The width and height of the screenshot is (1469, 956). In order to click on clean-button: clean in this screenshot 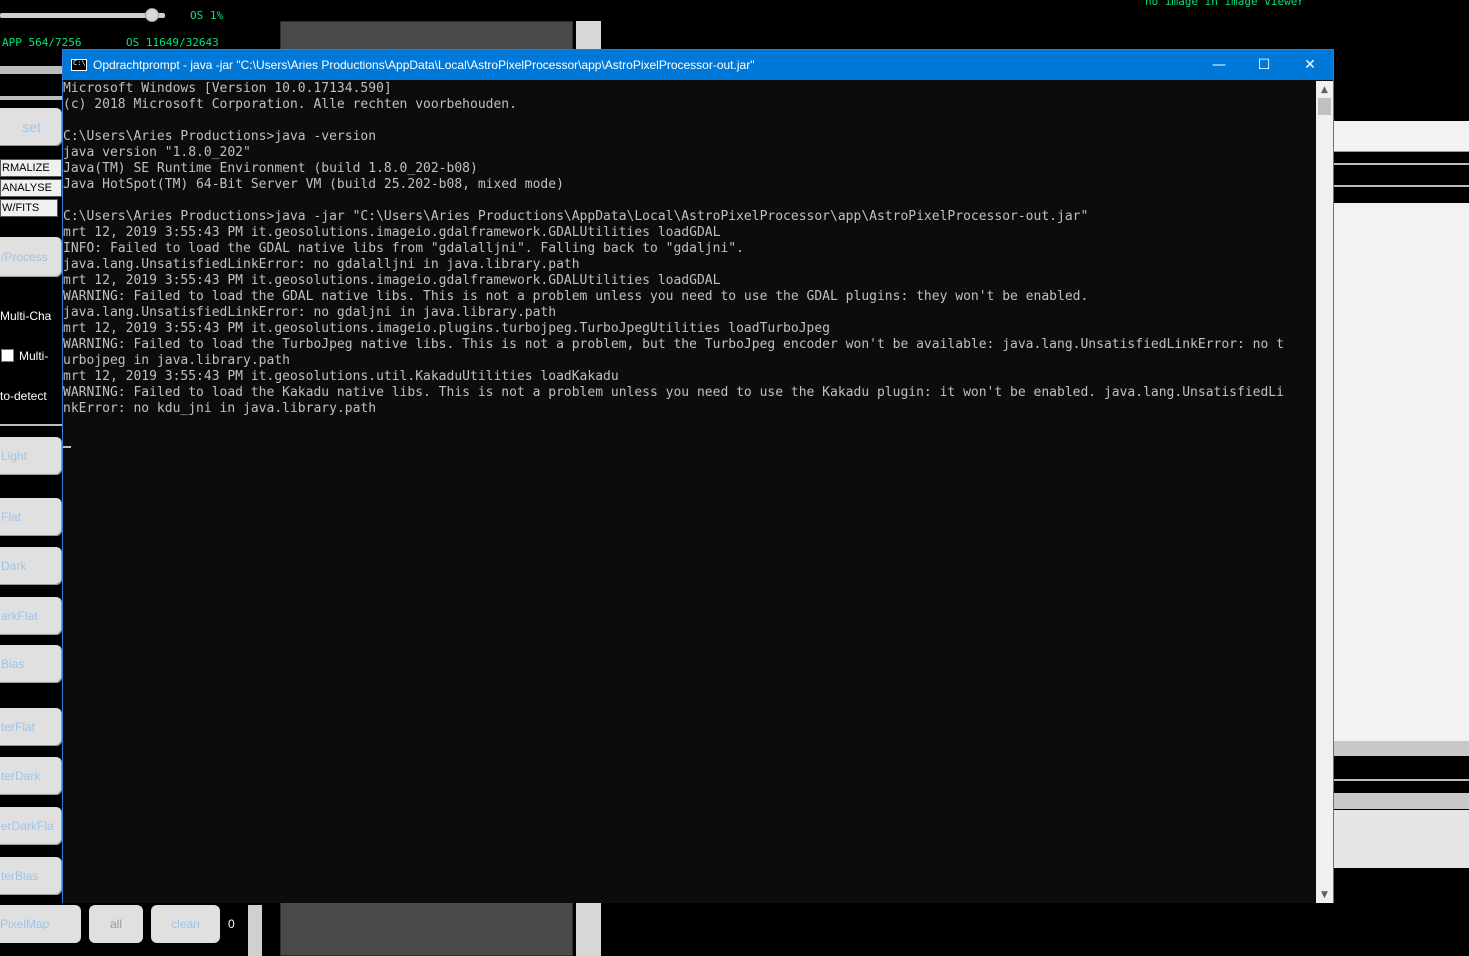, I will do `click(185, 924)`.